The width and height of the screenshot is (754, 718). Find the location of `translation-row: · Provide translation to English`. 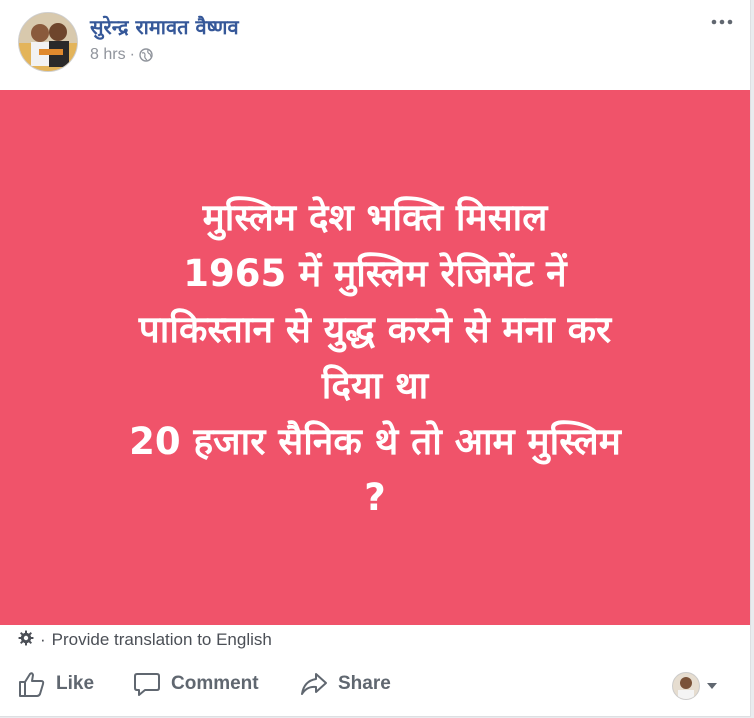

translation-row: · Provide translation to English is located at coordinates (145, 640).